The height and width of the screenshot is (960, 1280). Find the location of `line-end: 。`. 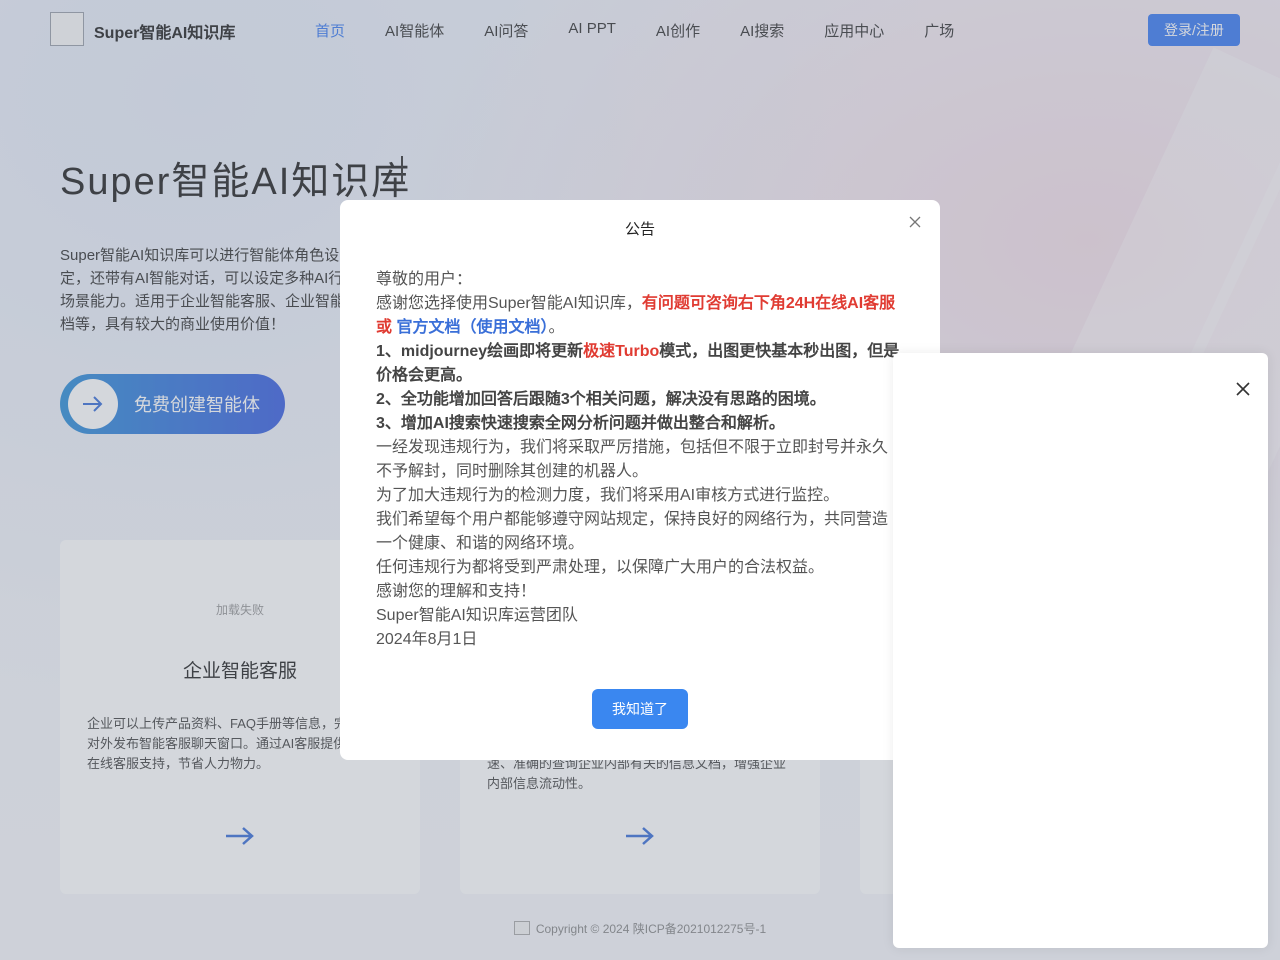

line-end: 。 is located at coordinates (556, 327).